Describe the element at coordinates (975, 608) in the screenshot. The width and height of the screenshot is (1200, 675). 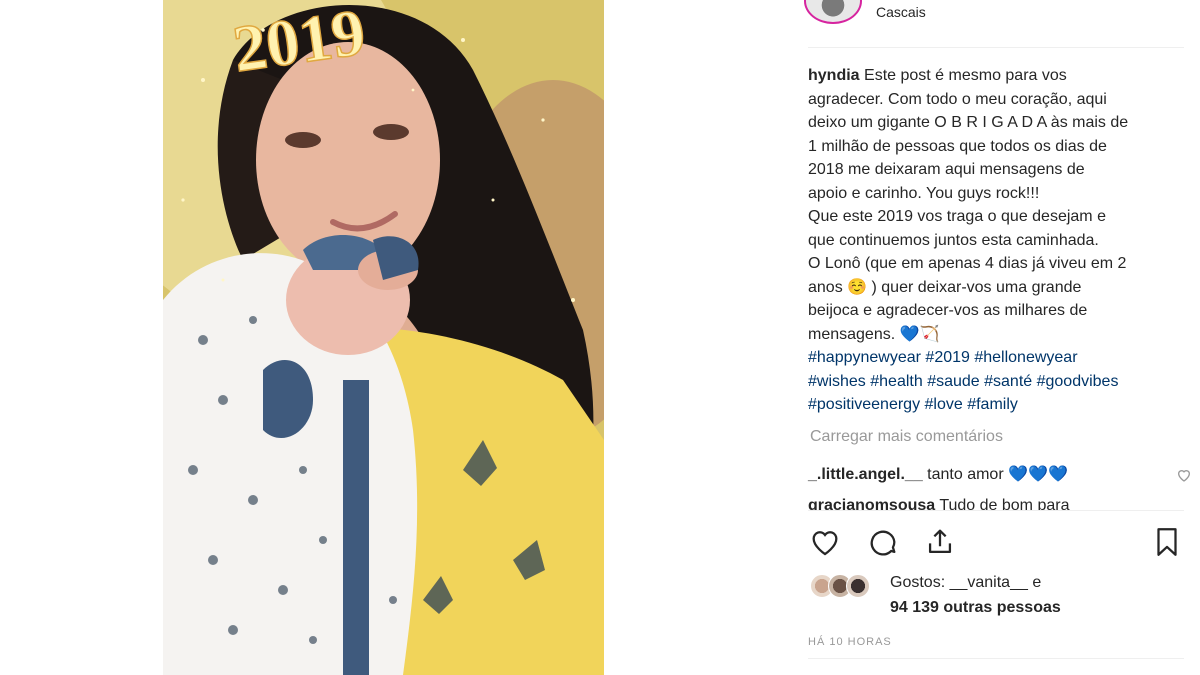
I see `likes-others: 94 139 outras pessoas` at that location.